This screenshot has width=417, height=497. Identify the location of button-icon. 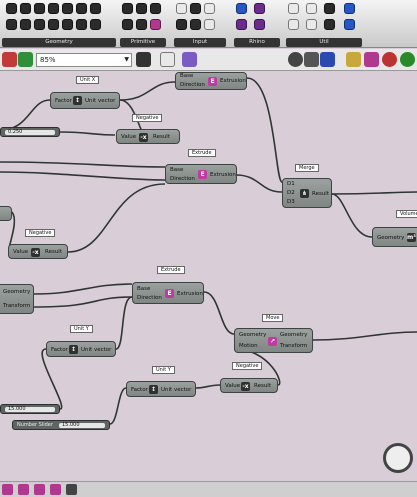
(181, 8).